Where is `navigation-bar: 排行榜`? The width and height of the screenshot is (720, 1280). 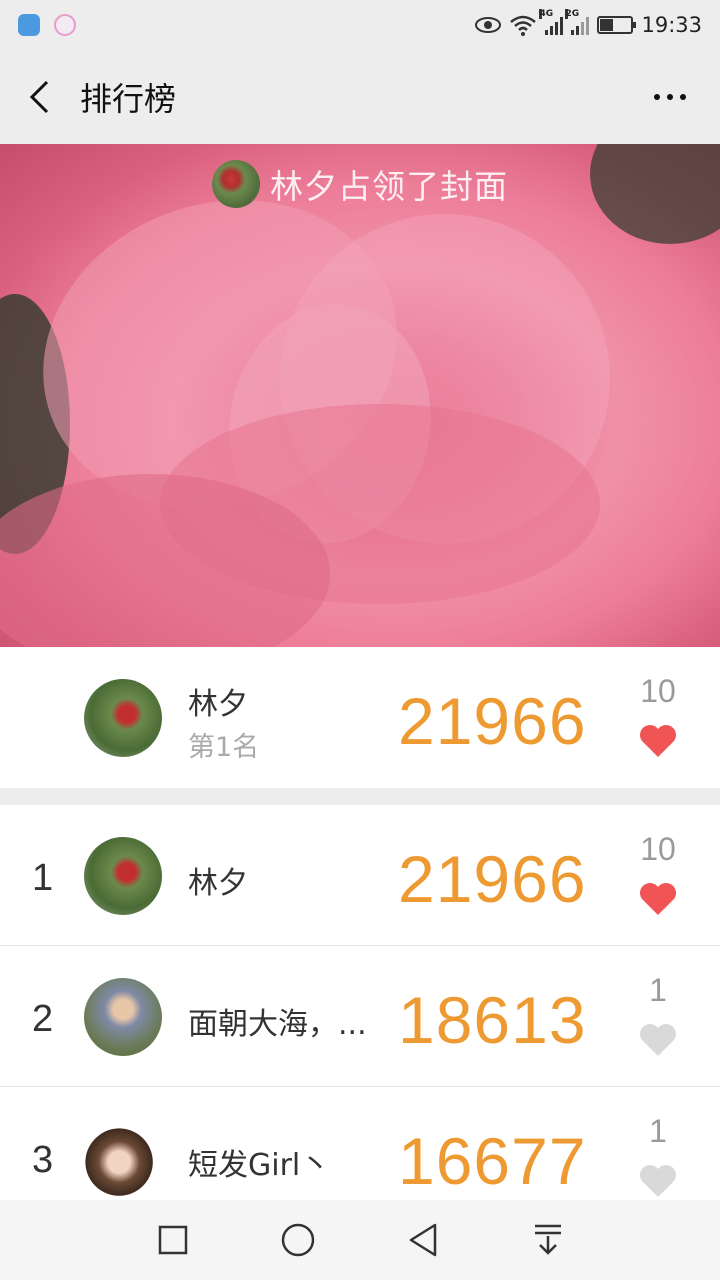 navigation-bar: 排行榜 is located at coordinates (360, 97).